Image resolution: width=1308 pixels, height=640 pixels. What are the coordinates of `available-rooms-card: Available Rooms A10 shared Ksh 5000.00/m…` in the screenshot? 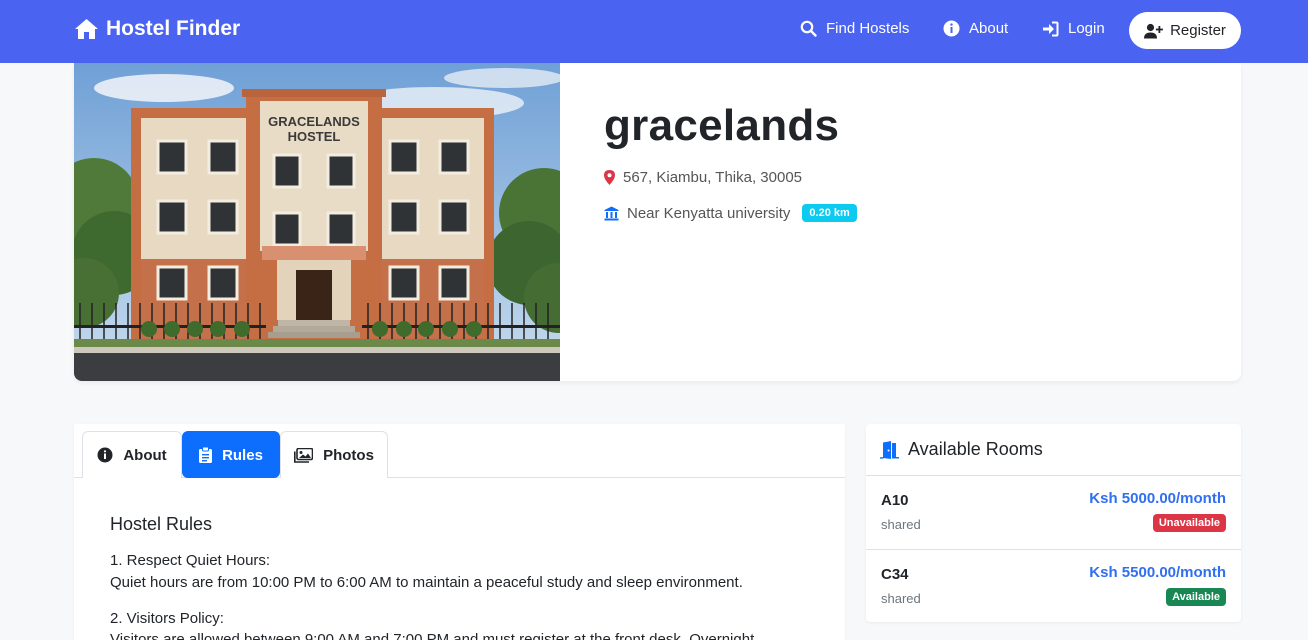 It's located at (1053, 523).